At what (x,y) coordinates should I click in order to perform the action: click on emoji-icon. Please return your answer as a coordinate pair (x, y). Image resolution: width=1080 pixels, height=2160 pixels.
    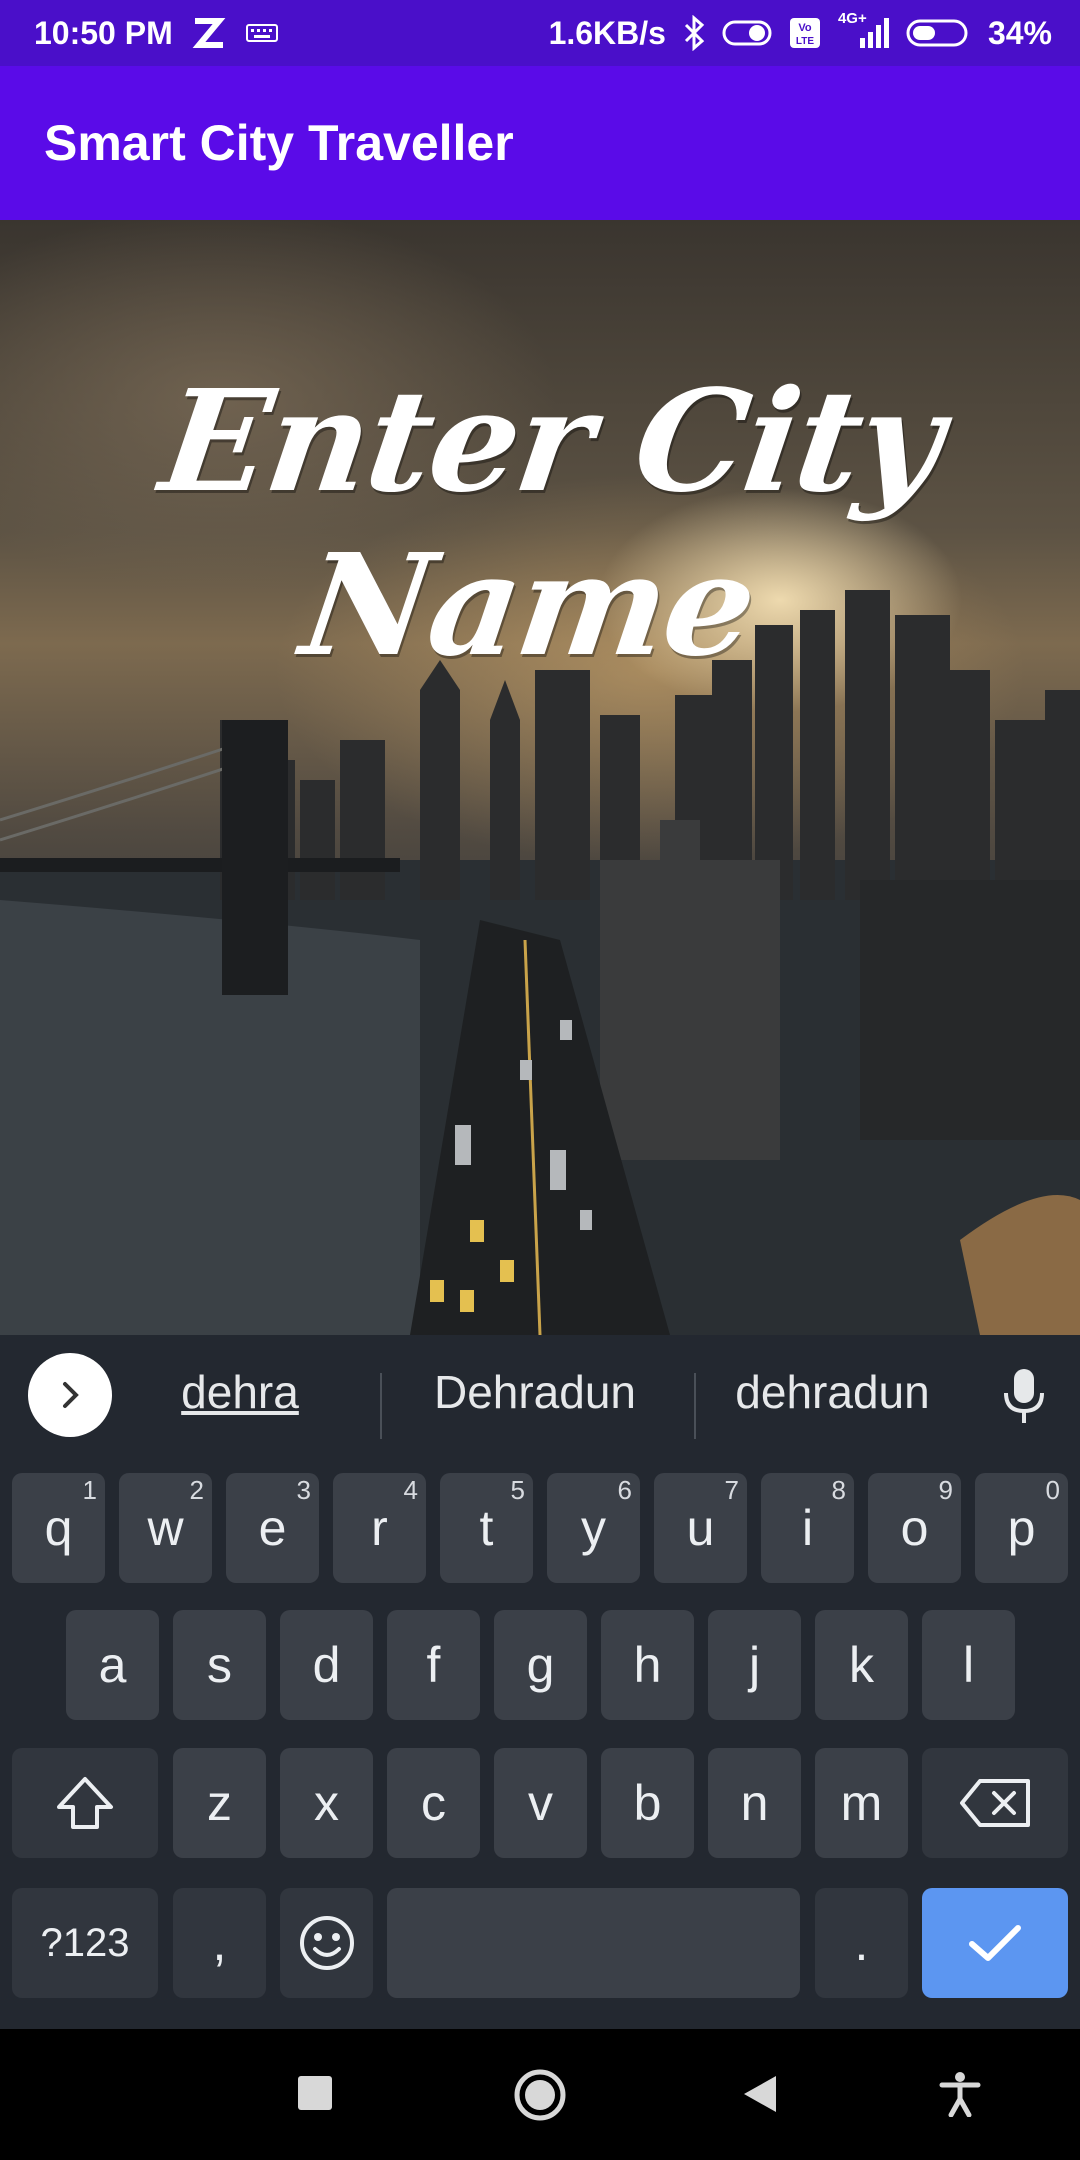
    Looking at the image, I should click on (326, 1943).